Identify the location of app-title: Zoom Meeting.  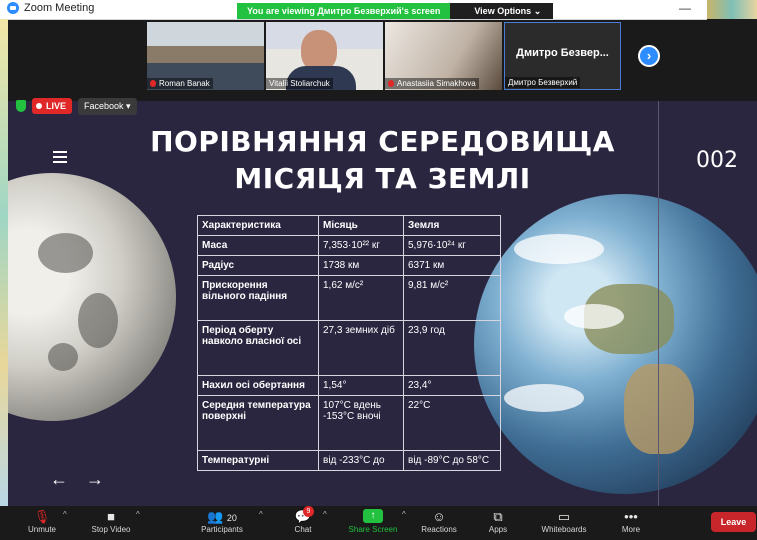
(50, 8).